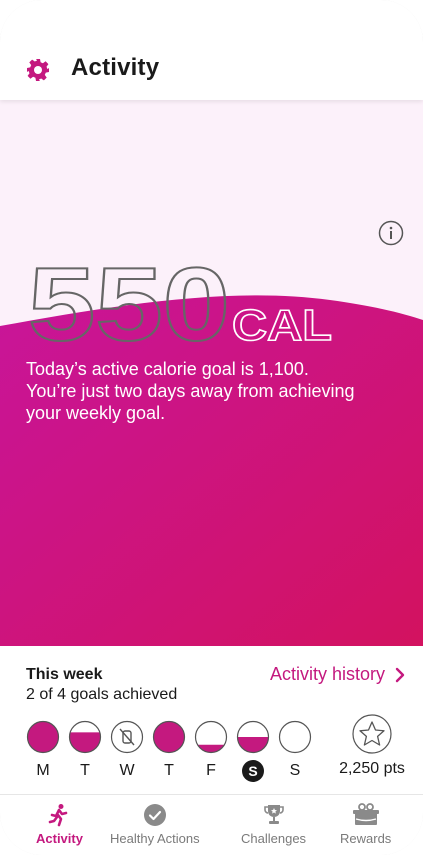 The width and height of the screenshot is (423, 855). What do you see at coordinates (190, 391) in the screenshot?
I see `goal-line: You’re just two days away from achieving` at bounding box center [190, 391].